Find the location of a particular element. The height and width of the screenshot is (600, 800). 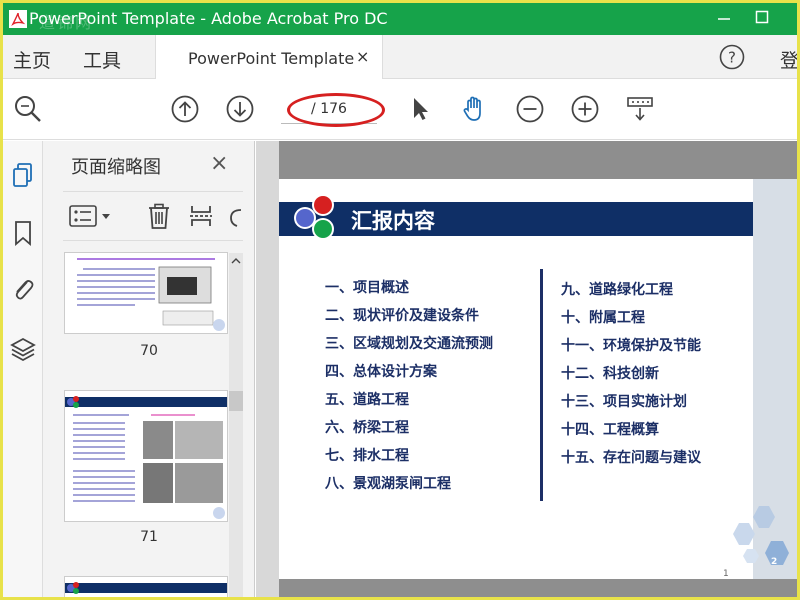

slide-page-number: 1 is located at coordinates (726, 574).